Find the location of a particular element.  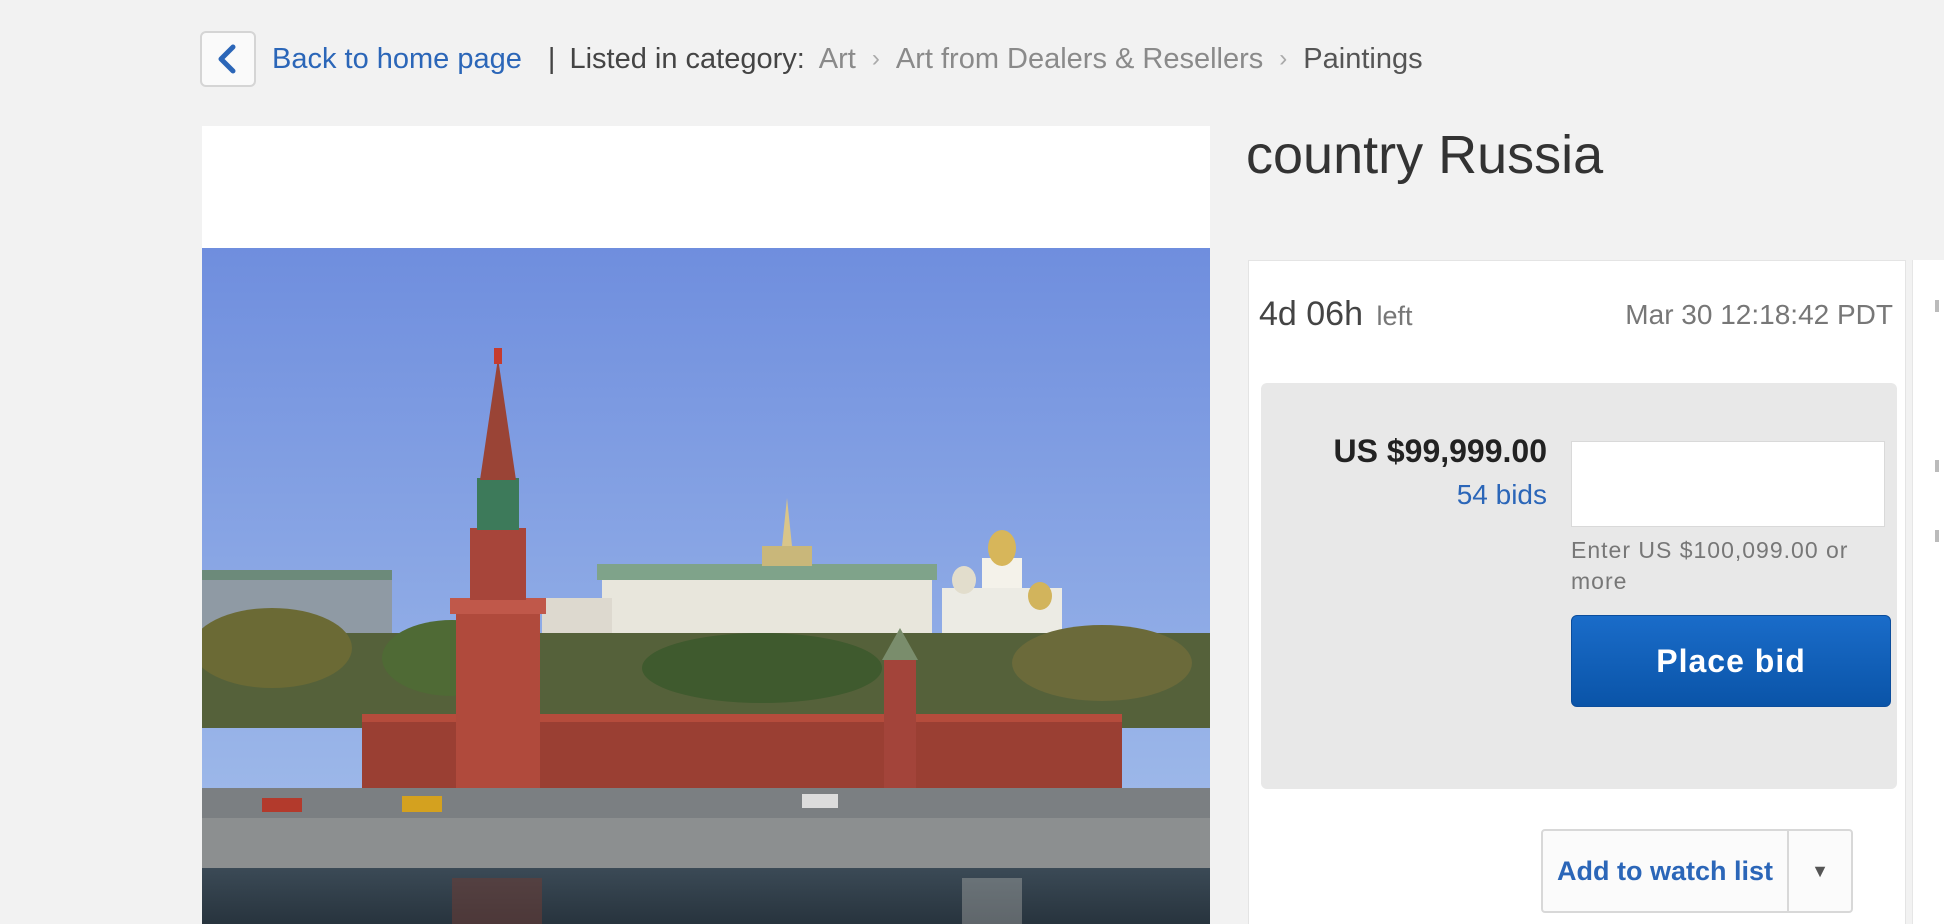

breadcrumb-category-paintings: Paintings is located at coordinates (1362, 59).